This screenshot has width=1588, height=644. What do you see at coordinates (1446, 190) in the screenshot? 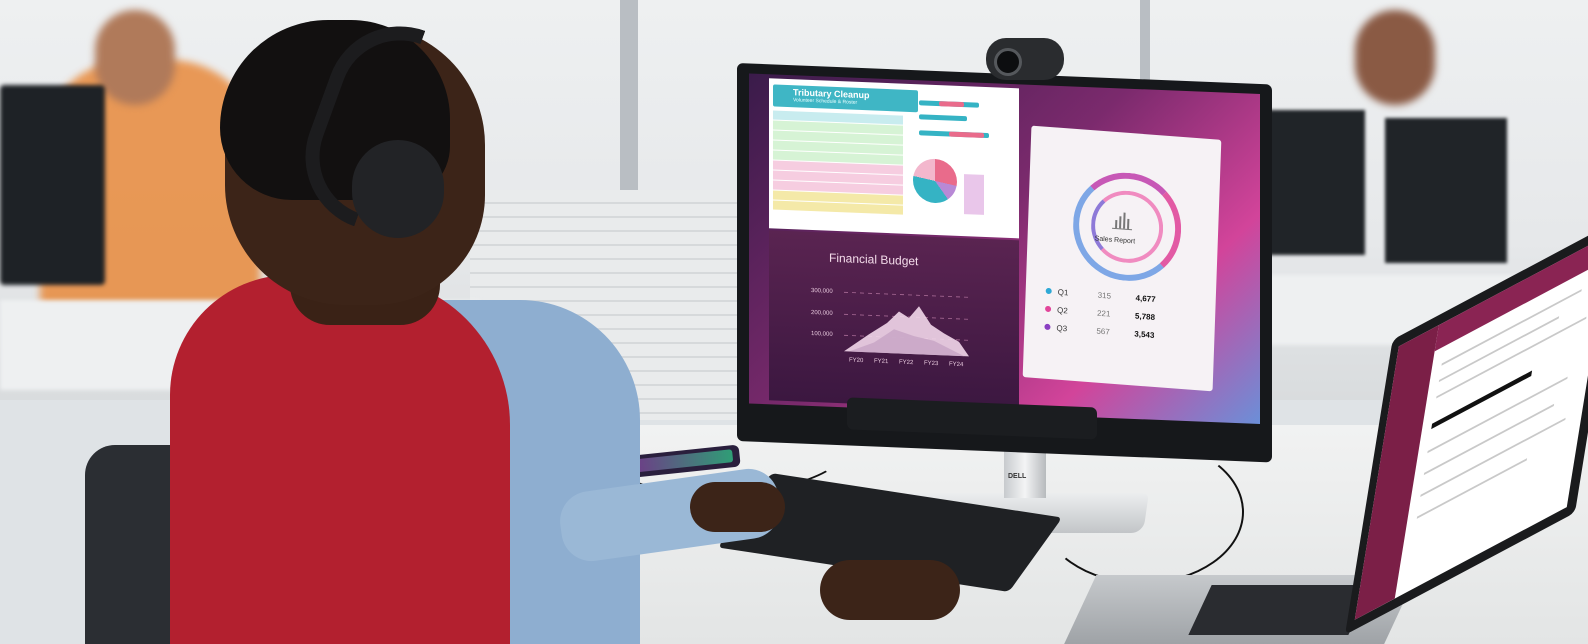
I see `background-monitor-right` at bounding box center [1446, 190].